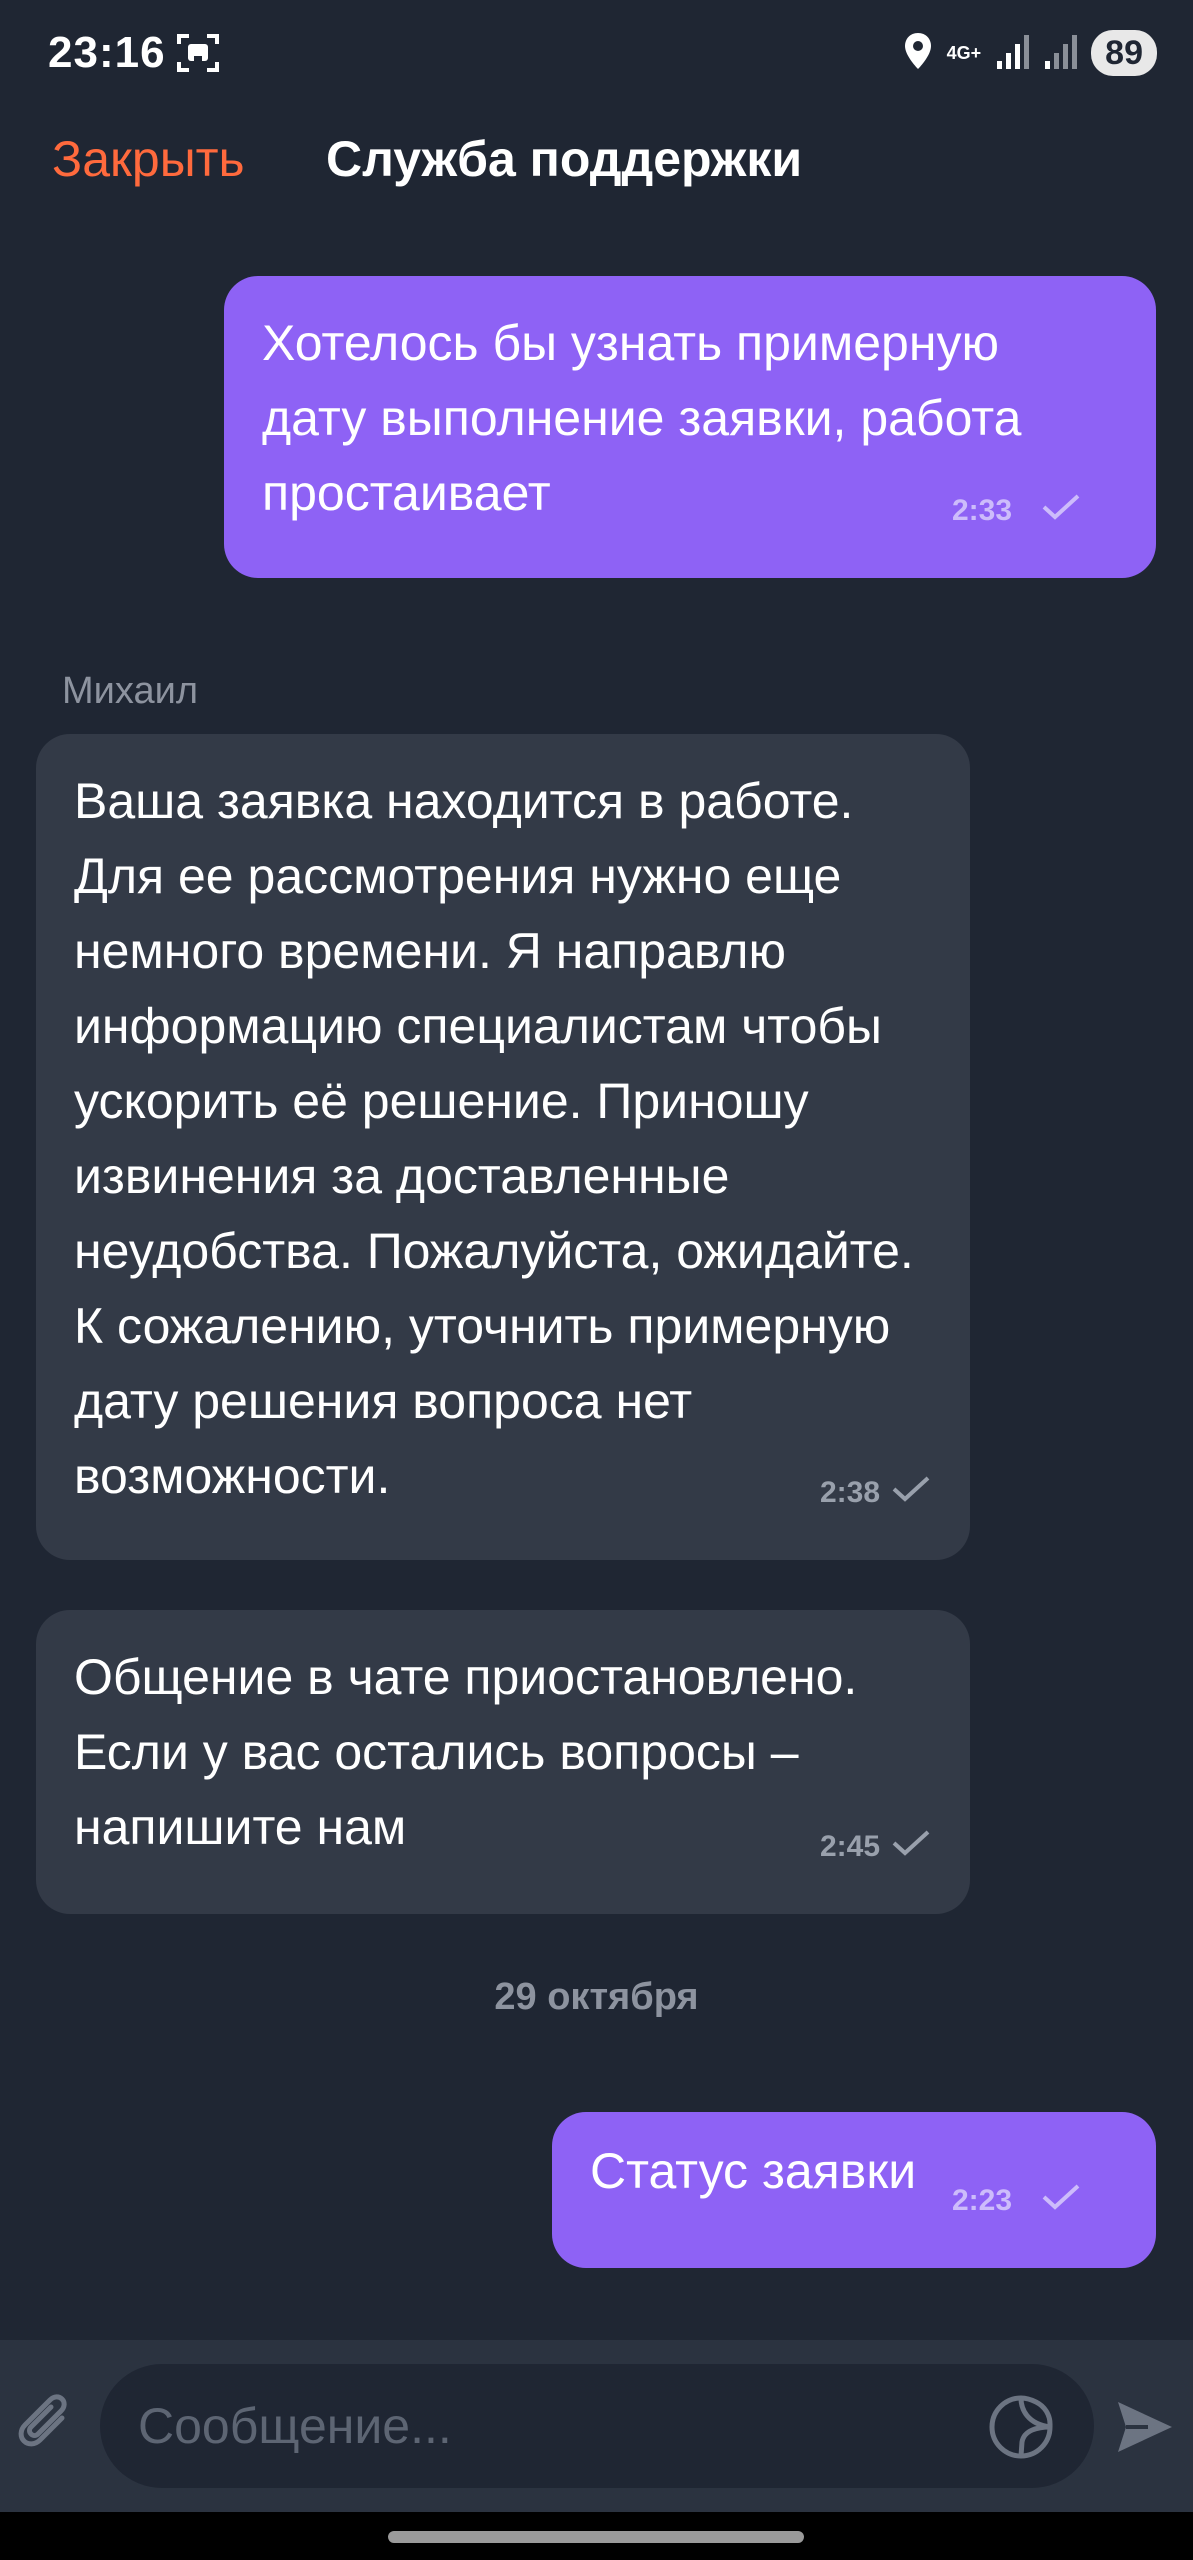  I want to click on message-time: 2:23, so click(981, 2200).